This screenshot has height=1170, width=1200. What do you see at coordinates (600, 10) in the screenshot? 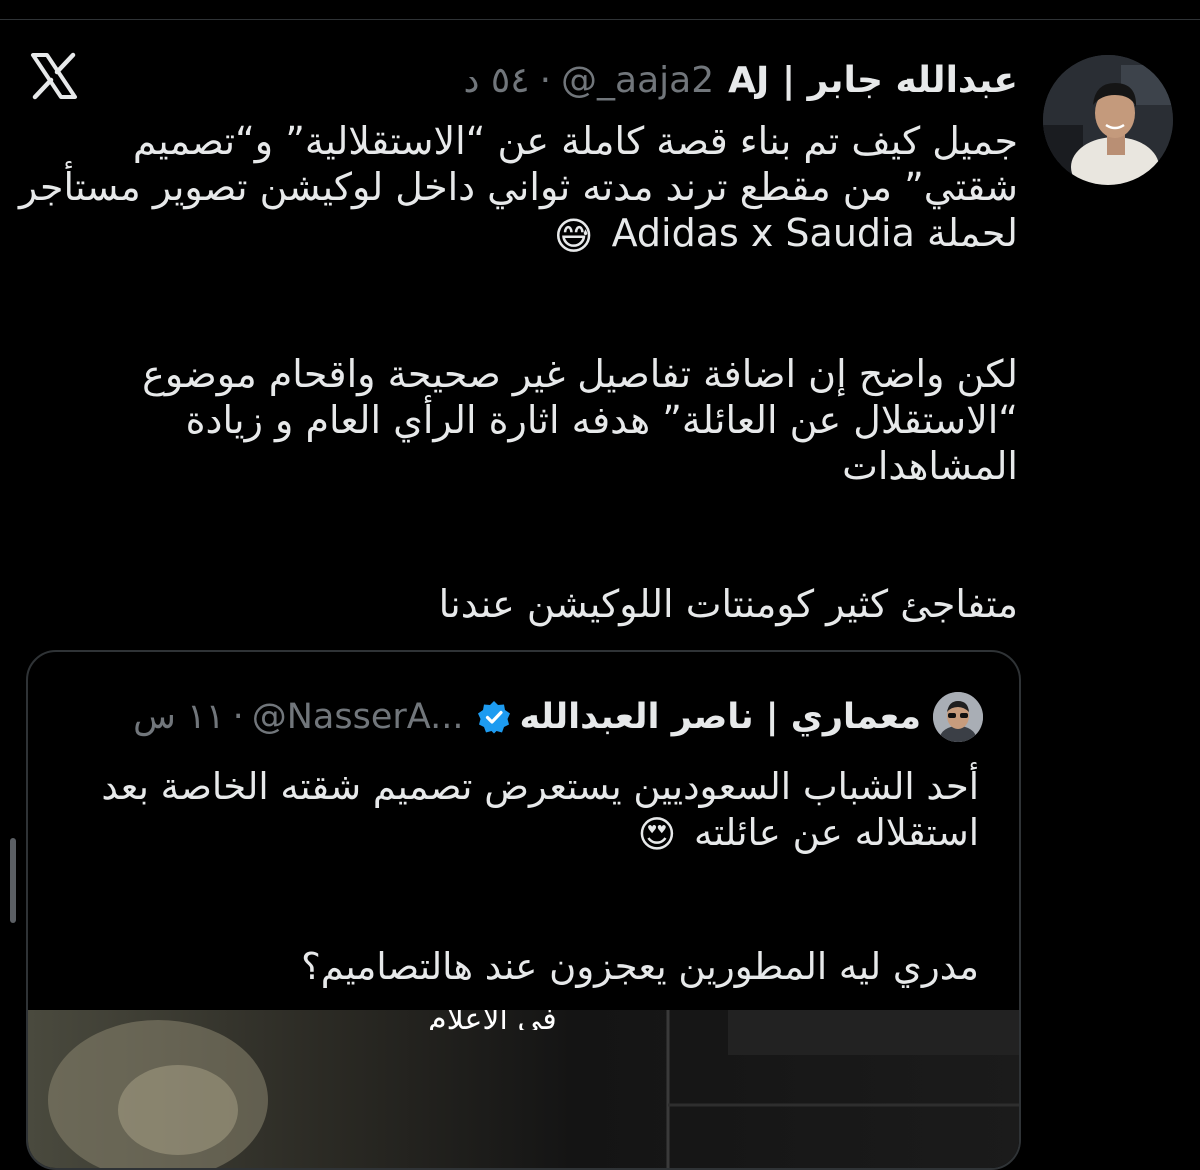
I see `top-divider` at bounding box center [600, 10].